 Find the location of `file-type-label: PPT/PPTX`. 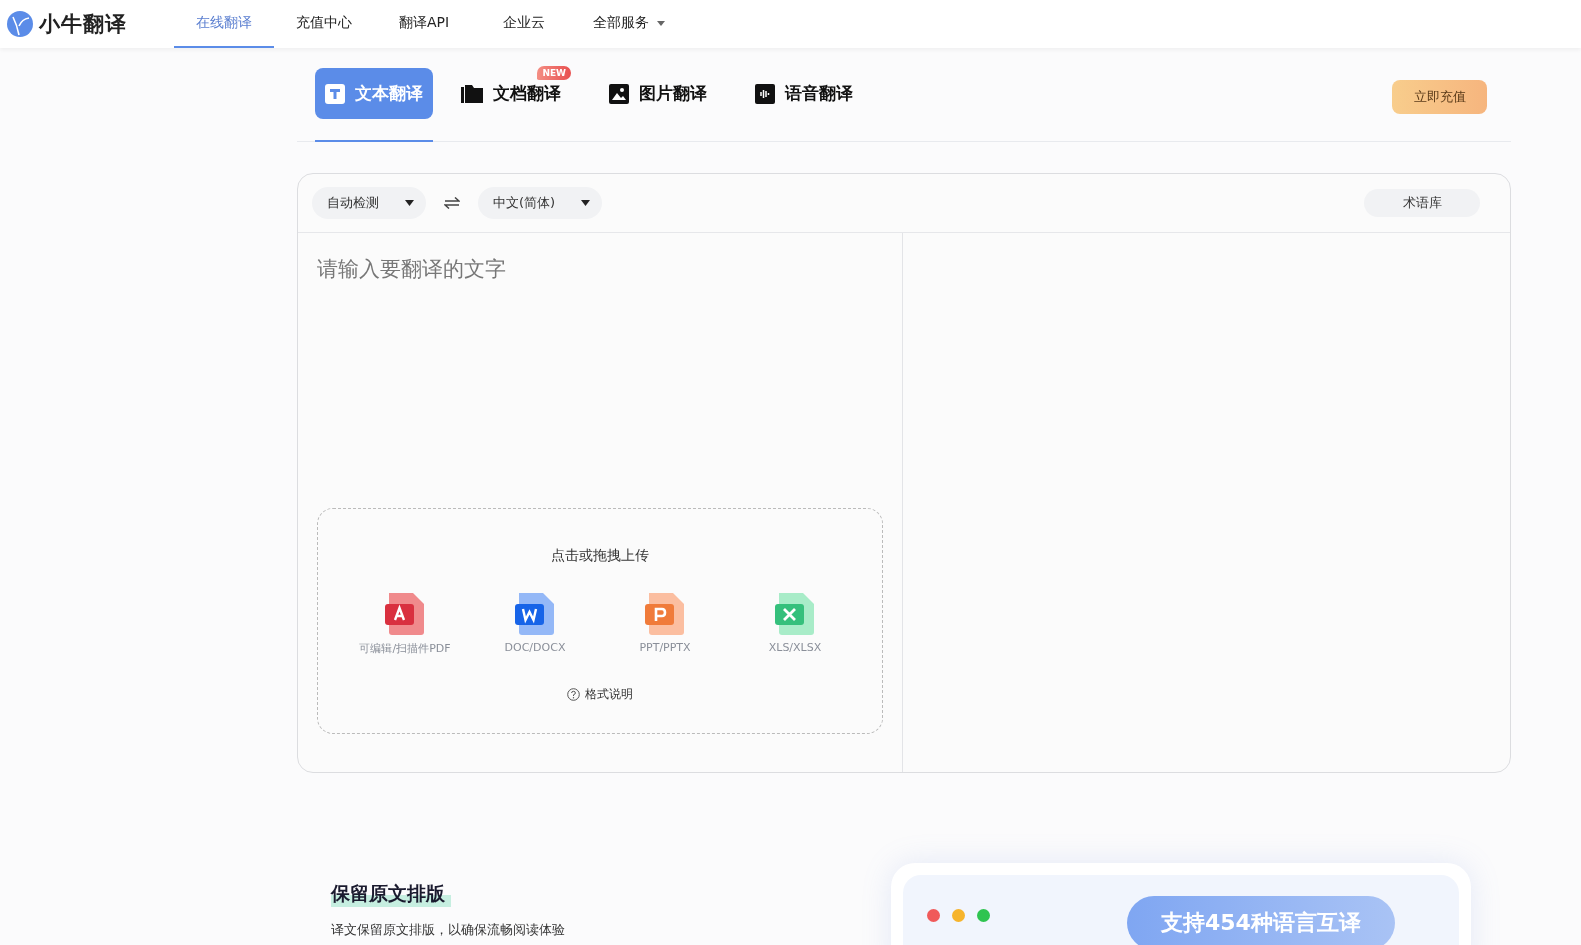

file-type-label: PPT/PPTX is located at coordinates (665, 647).